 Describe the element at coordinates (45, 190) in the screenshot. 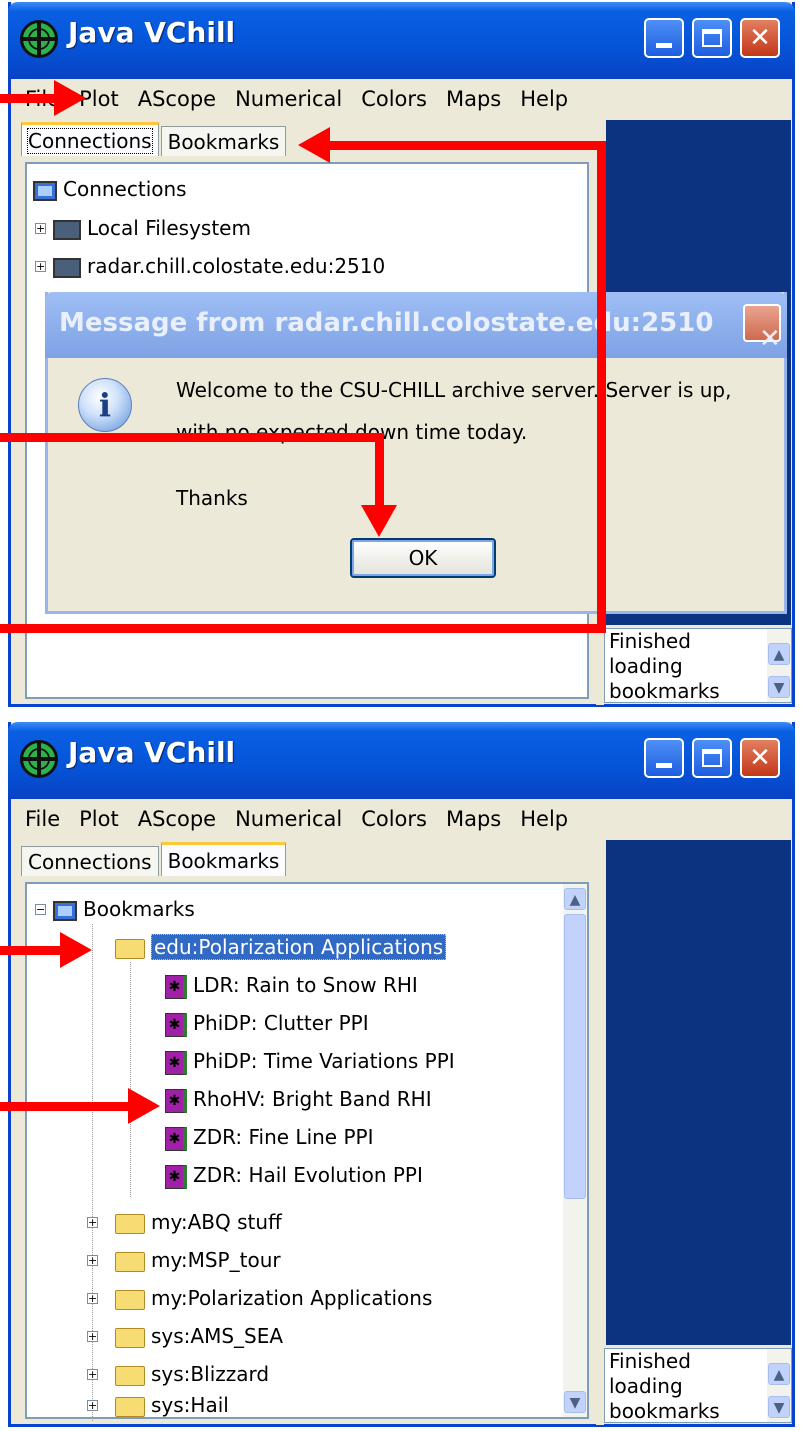

I see `computer-icon` at that location.